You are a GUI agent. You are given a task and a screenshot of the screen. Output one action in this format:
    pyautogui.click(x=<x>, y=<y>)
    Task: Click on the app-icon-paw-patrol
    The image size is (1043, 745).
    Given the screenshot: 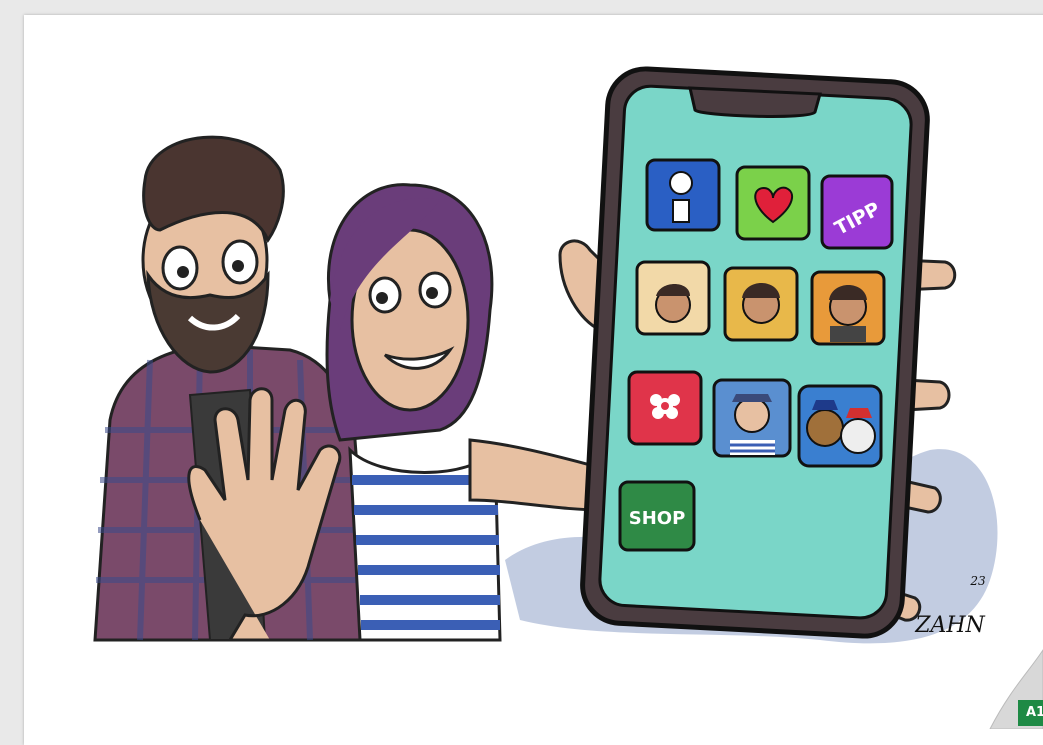 What is the action you would take?
    pyautogui.click(x=840, y=426)
    